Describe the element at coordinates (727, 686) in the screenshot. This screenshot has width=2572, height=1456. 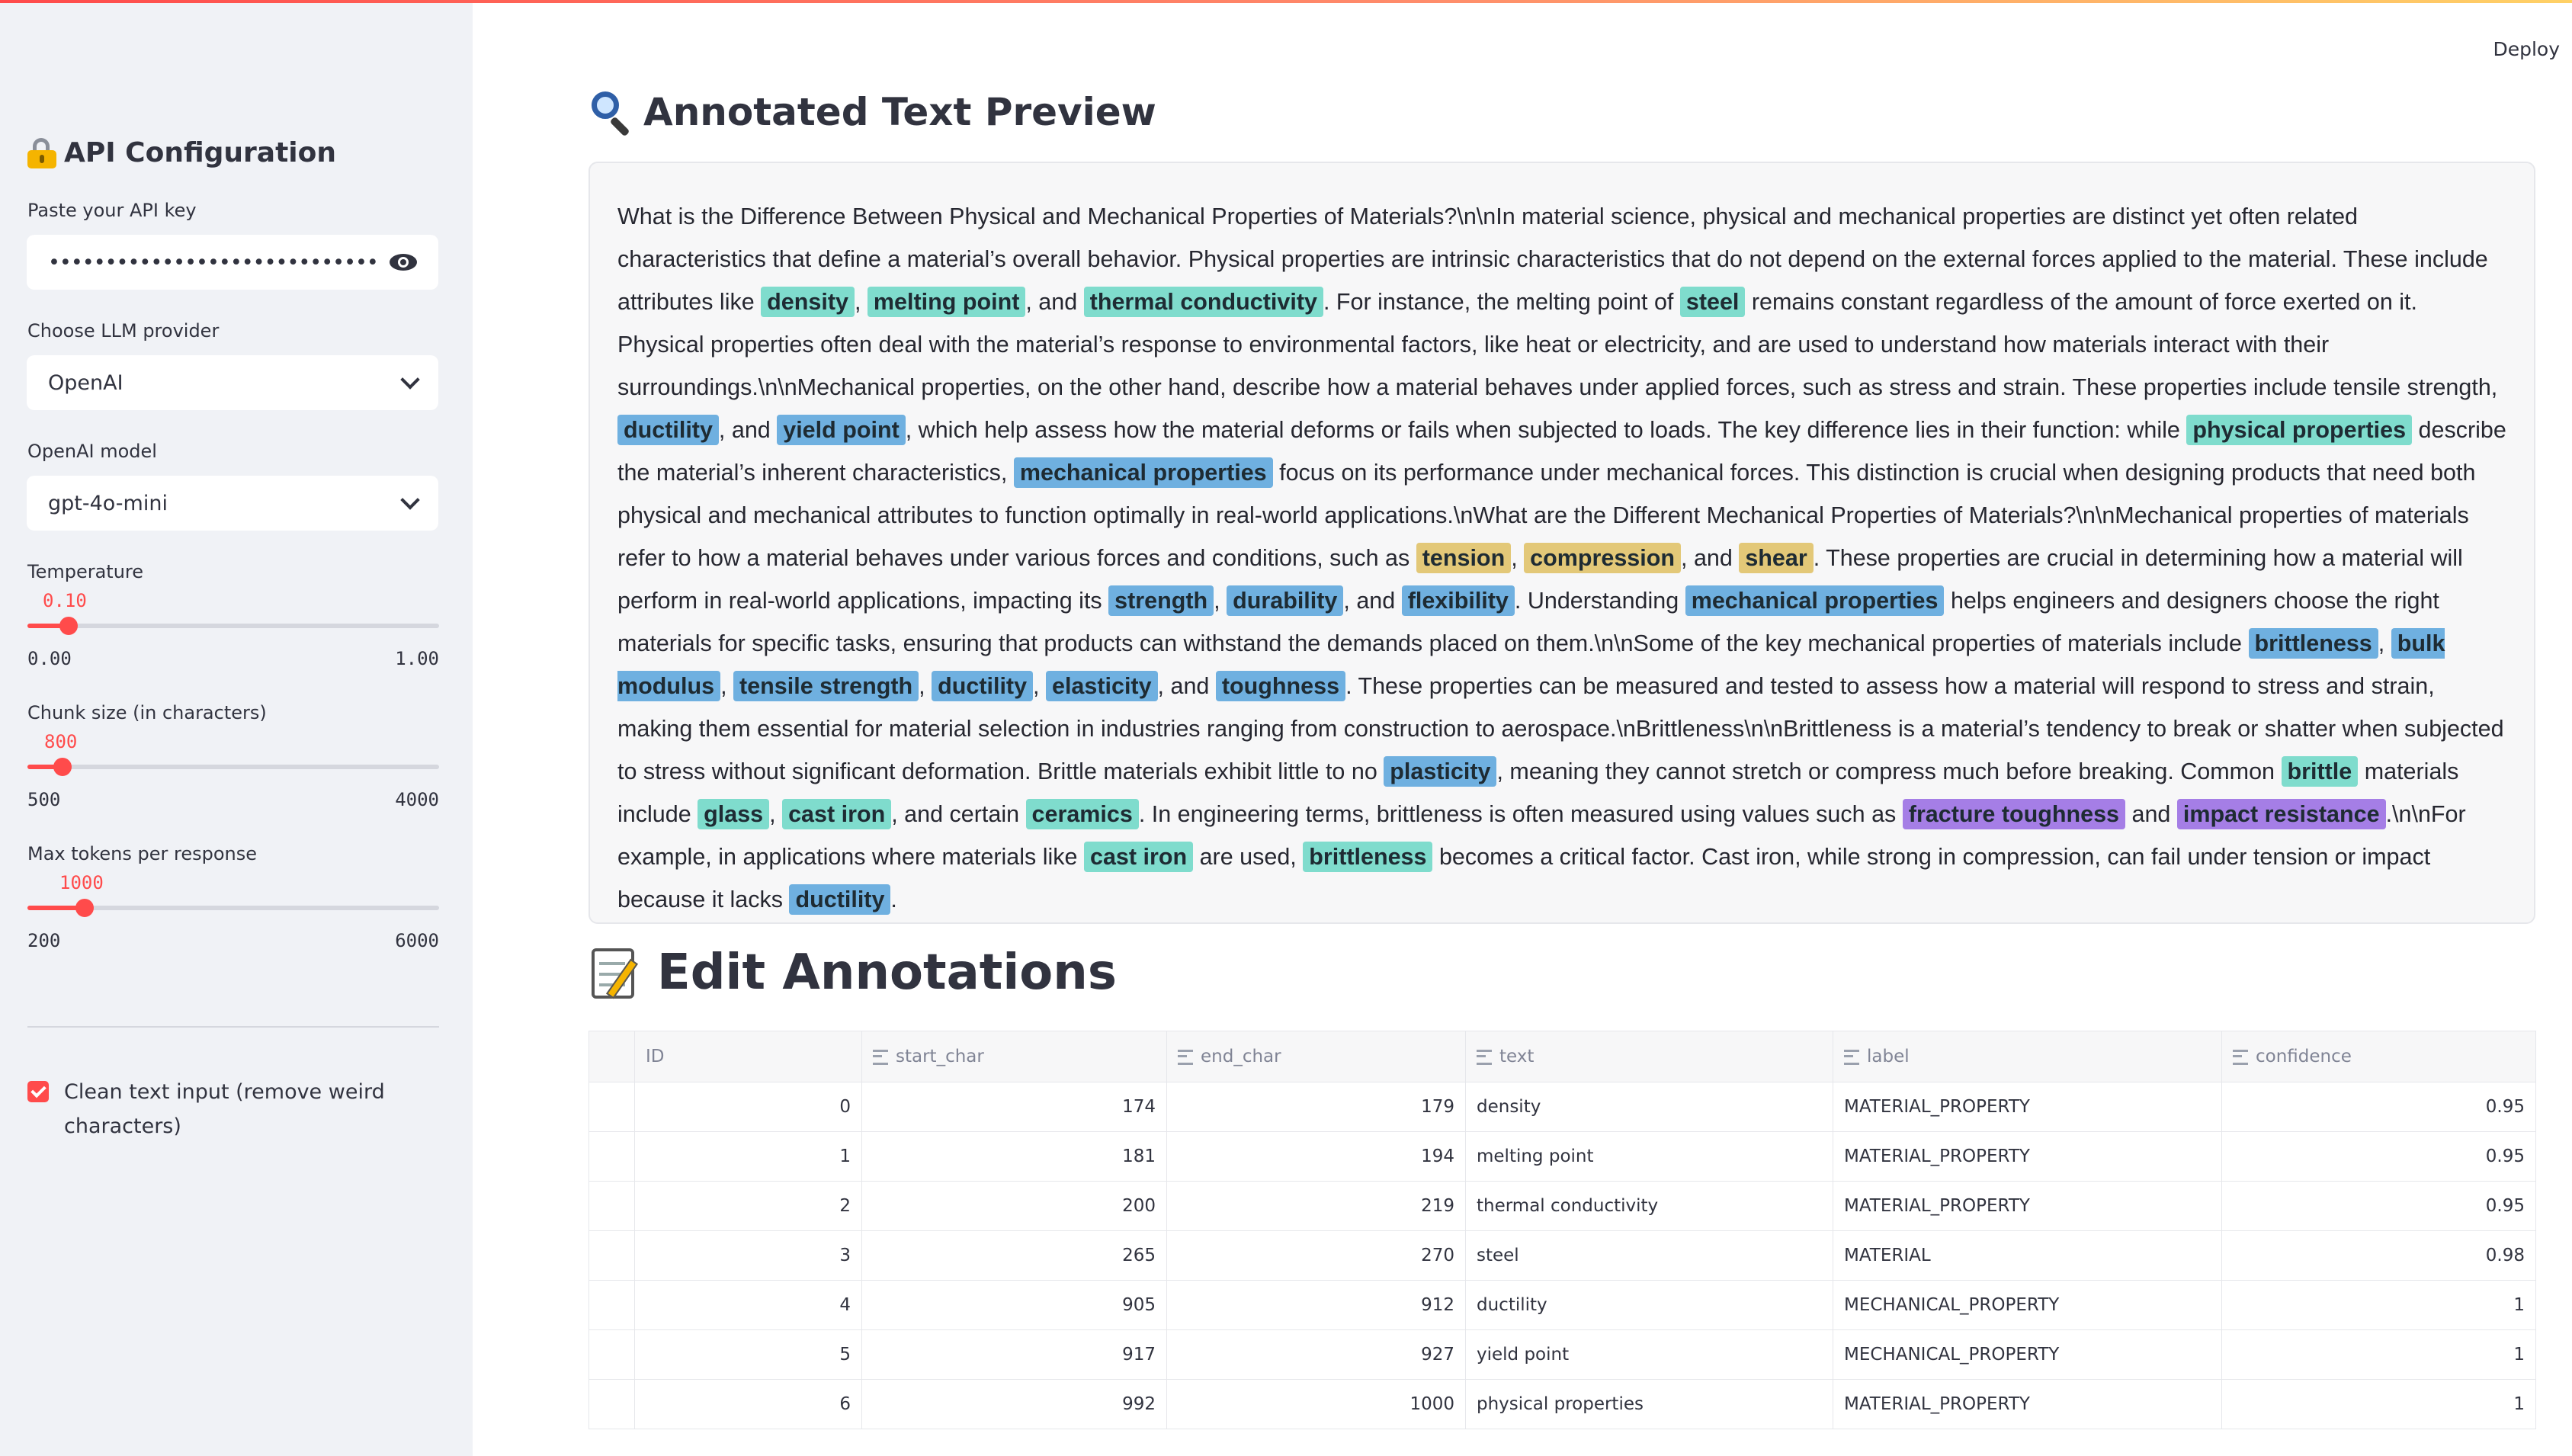
I see `preview-text: ,` at that location.